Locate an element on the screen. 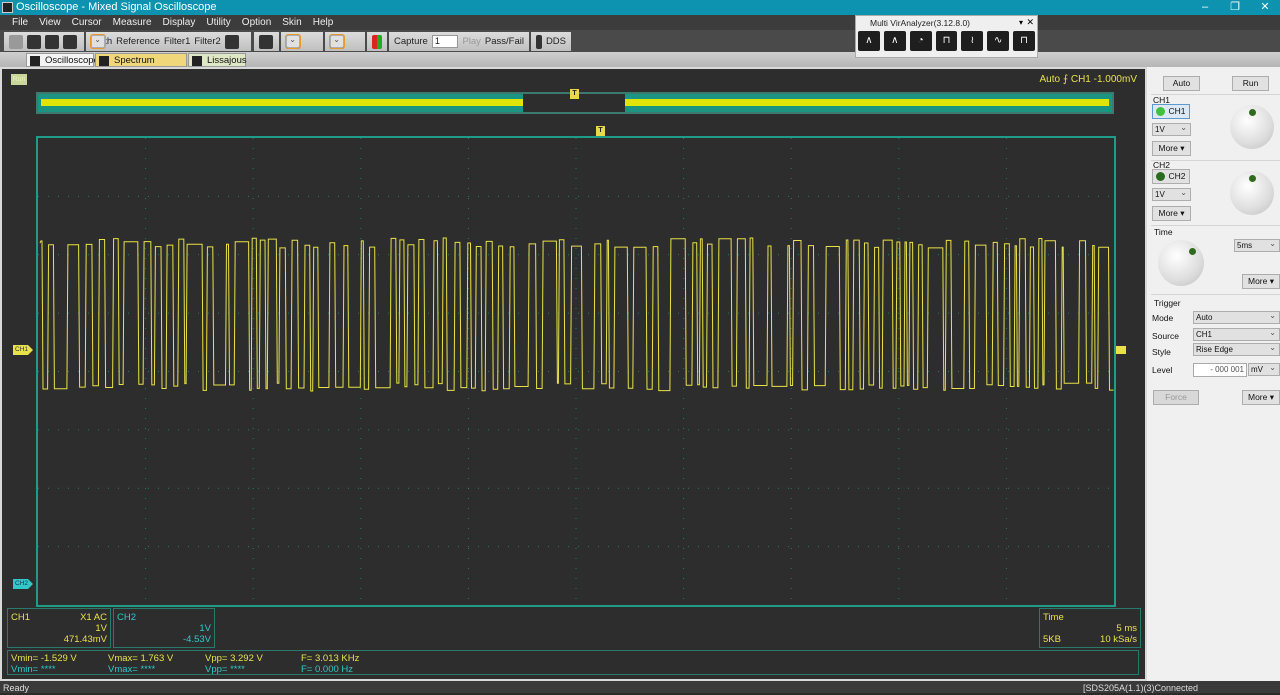 Image resolution: width=1280 pixels, height=695 pixels. line-draw-icon is located at coordinates (337, 41).